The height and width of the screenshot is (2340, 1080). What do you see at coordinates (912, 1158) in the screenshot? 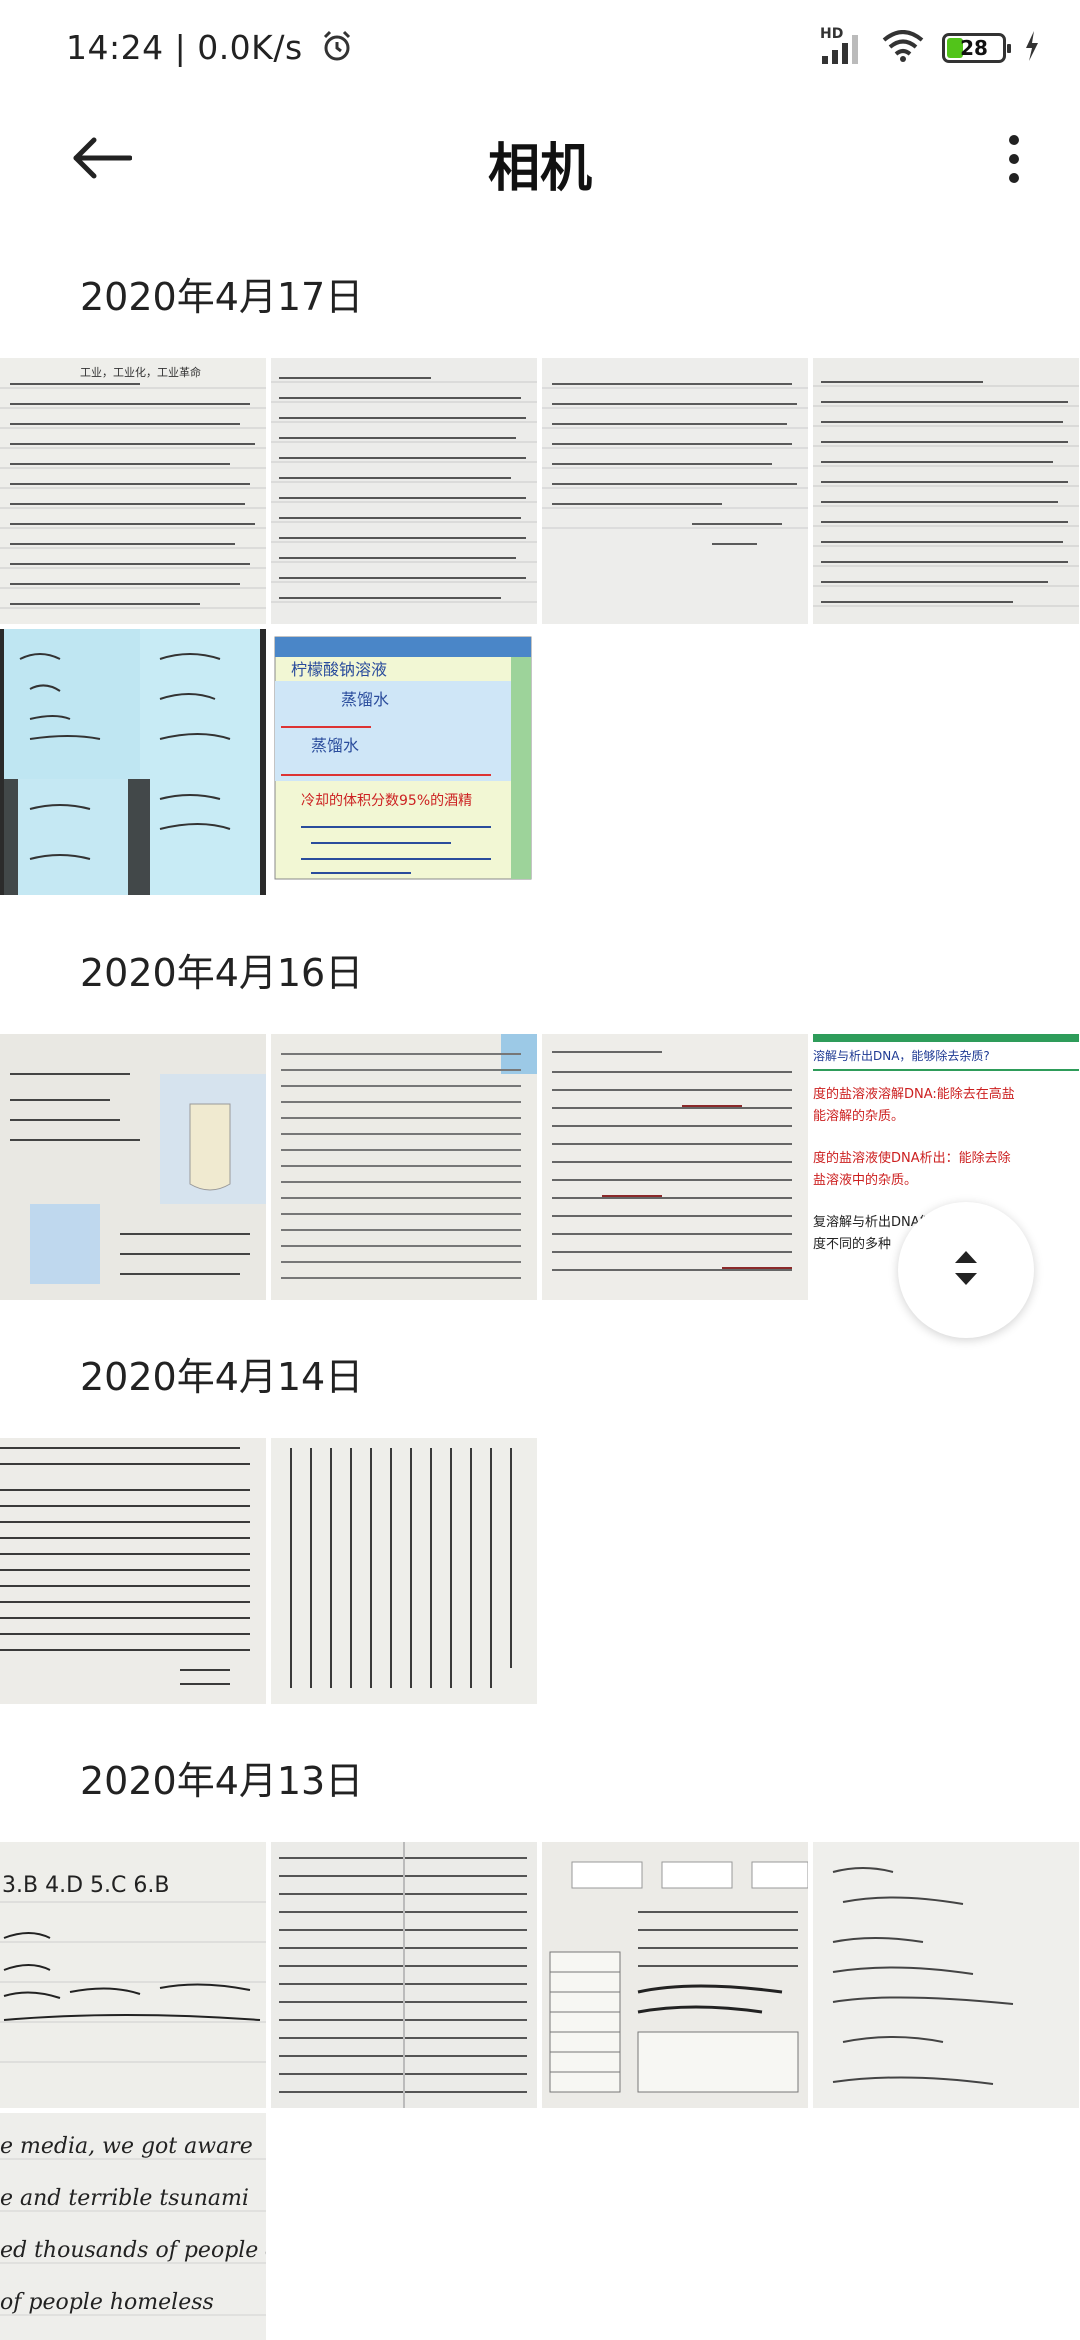
I see `svg-text: 度的盐溶液使DNA析出：能除去除` at bounding box center [912, 1158].